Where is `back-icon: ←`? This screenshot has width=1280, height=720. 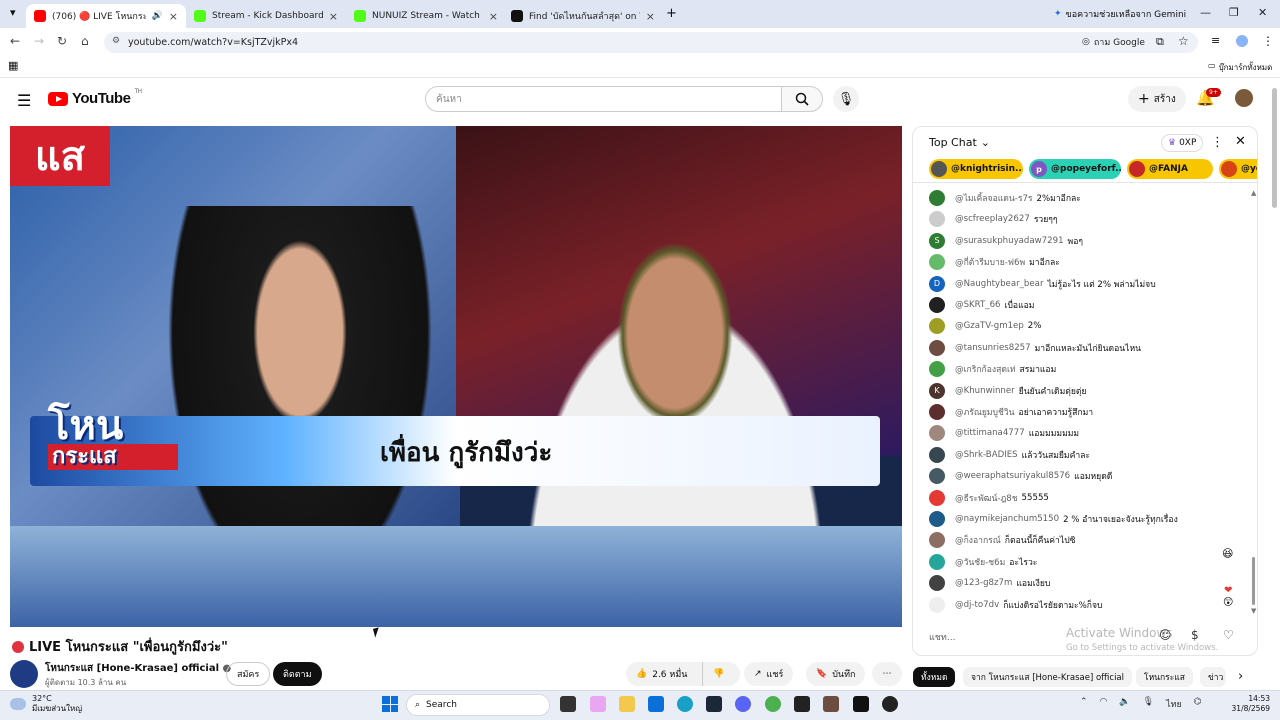
back-icon: ← is located at coordinates (15, 41).